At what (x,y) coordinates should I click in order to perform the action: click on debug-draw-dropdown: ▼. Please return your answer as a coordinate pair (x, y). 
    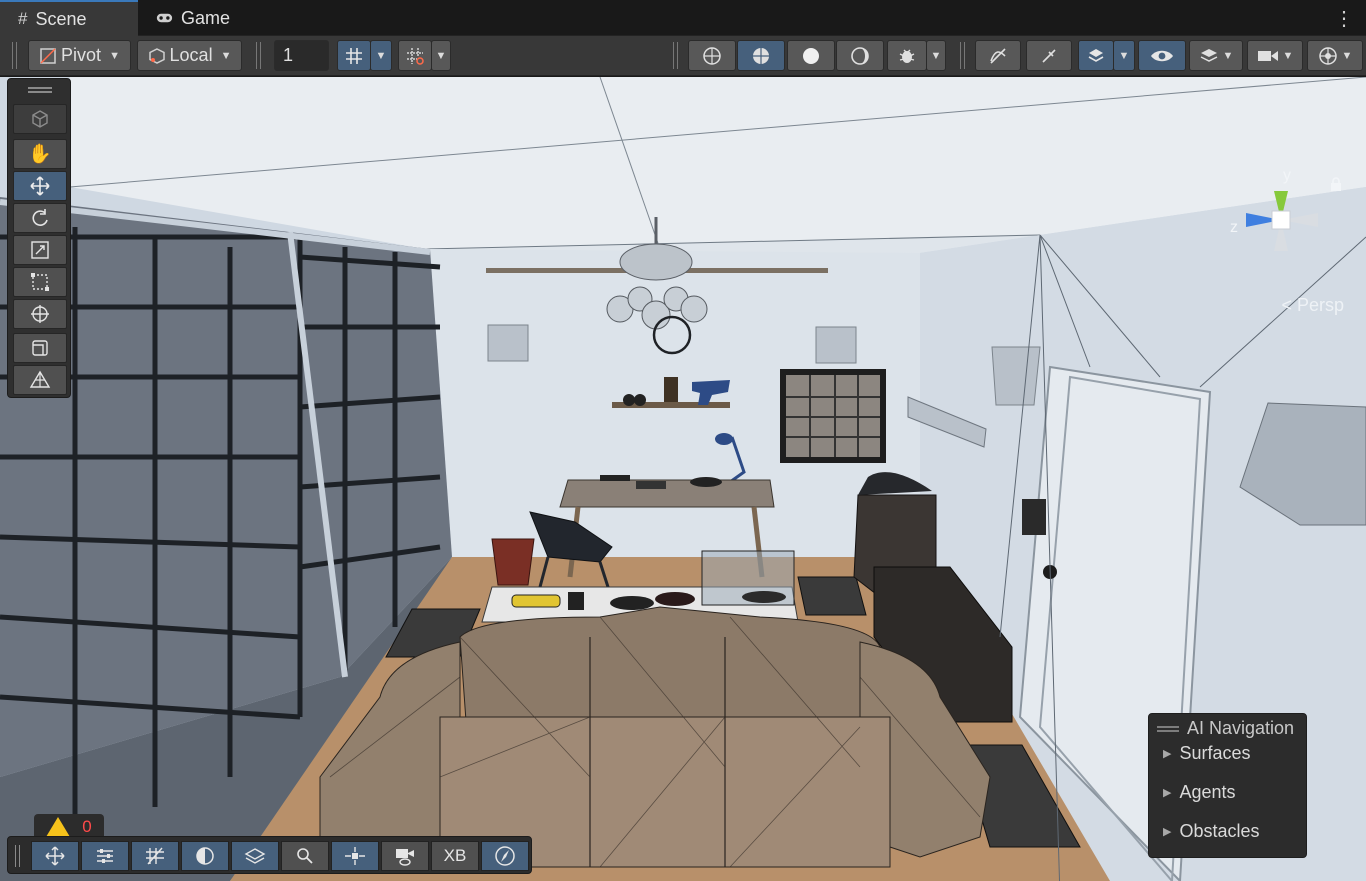
    Looking at the image, I should click on (936, 55).